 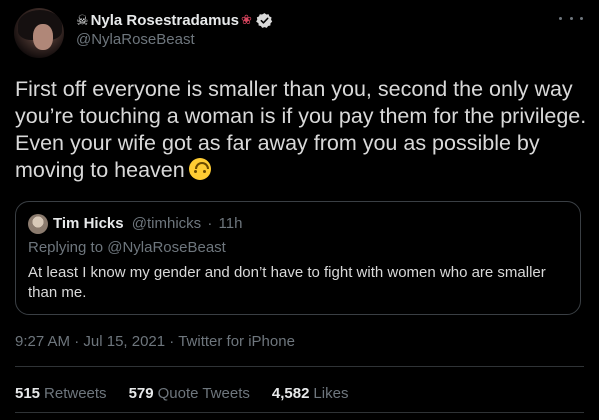 What do you see at coordinates (42, 341) in the screenshot?
I see `tweet-time: 9:27 AM` at bounding box center [42, 341].